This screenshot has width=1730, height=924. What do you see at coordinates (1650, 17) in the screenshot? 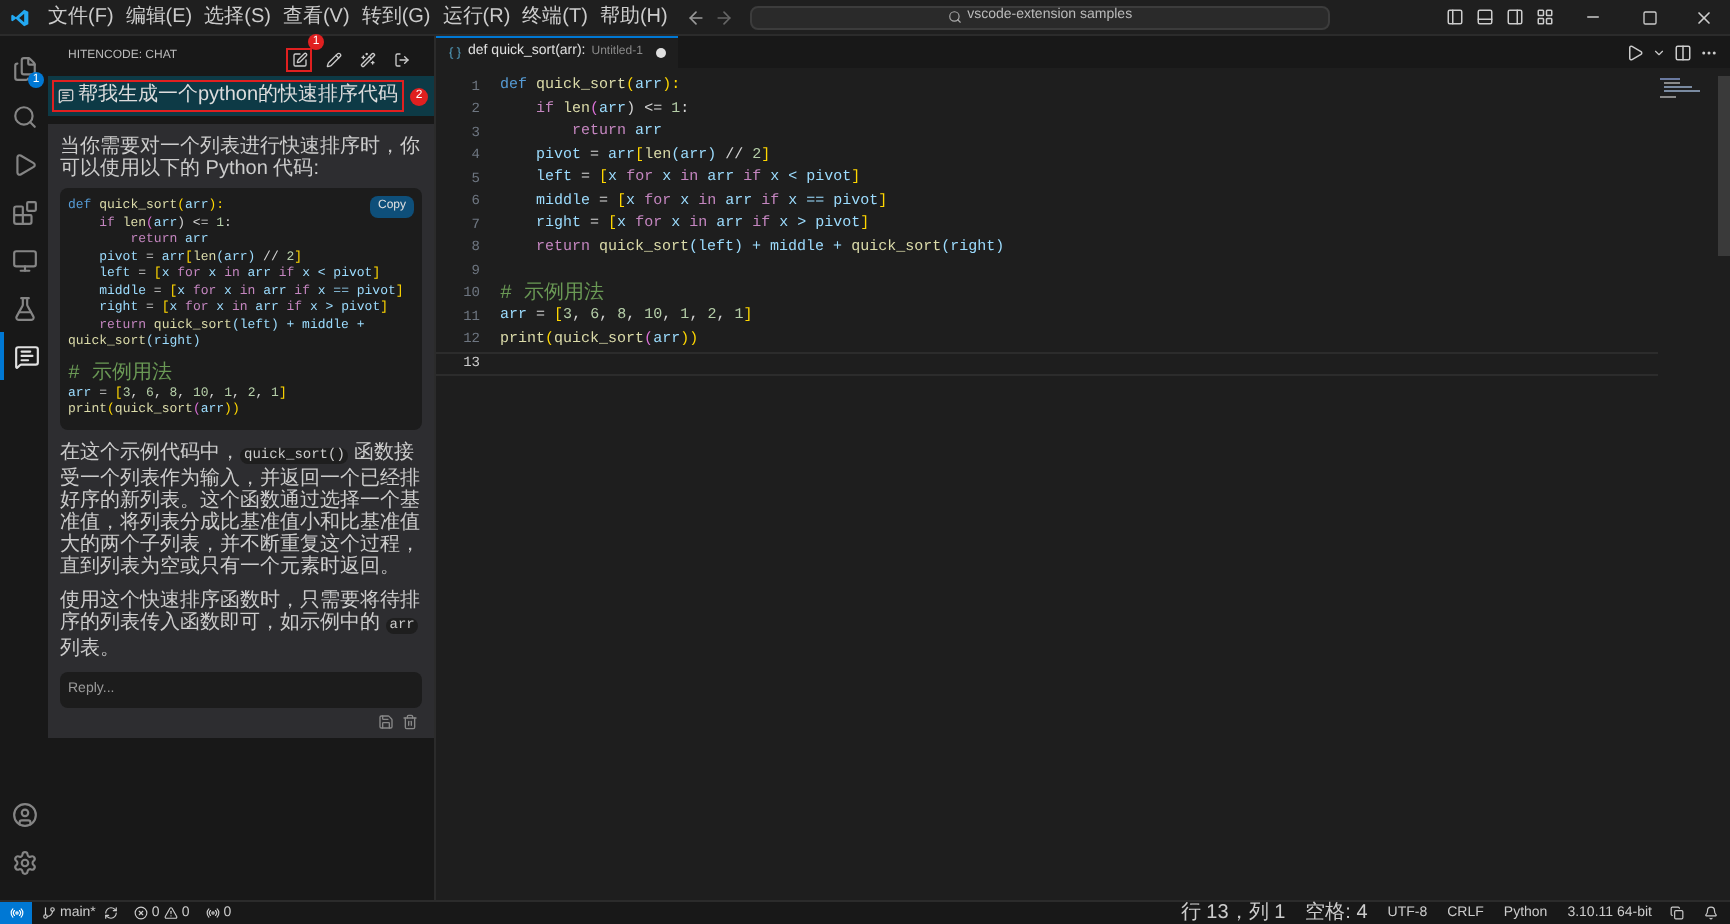
I see `maximize-icon` at bounding box center [1650, 17].